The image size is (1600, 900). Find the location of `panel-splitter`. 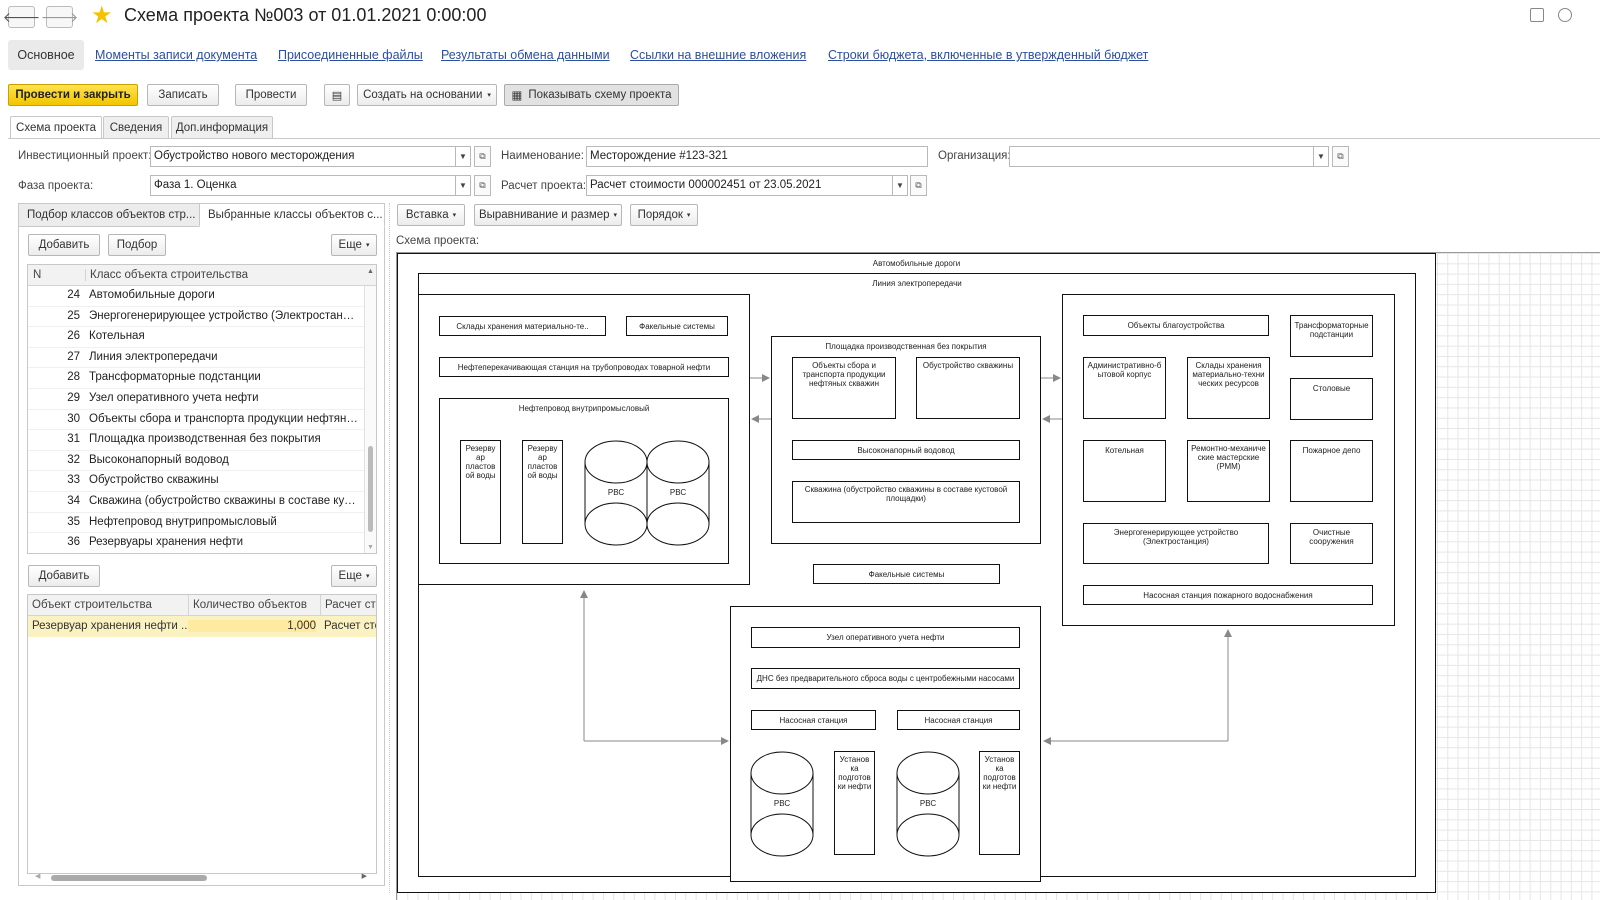

panel-splitter is located at coordinates (389, 548).